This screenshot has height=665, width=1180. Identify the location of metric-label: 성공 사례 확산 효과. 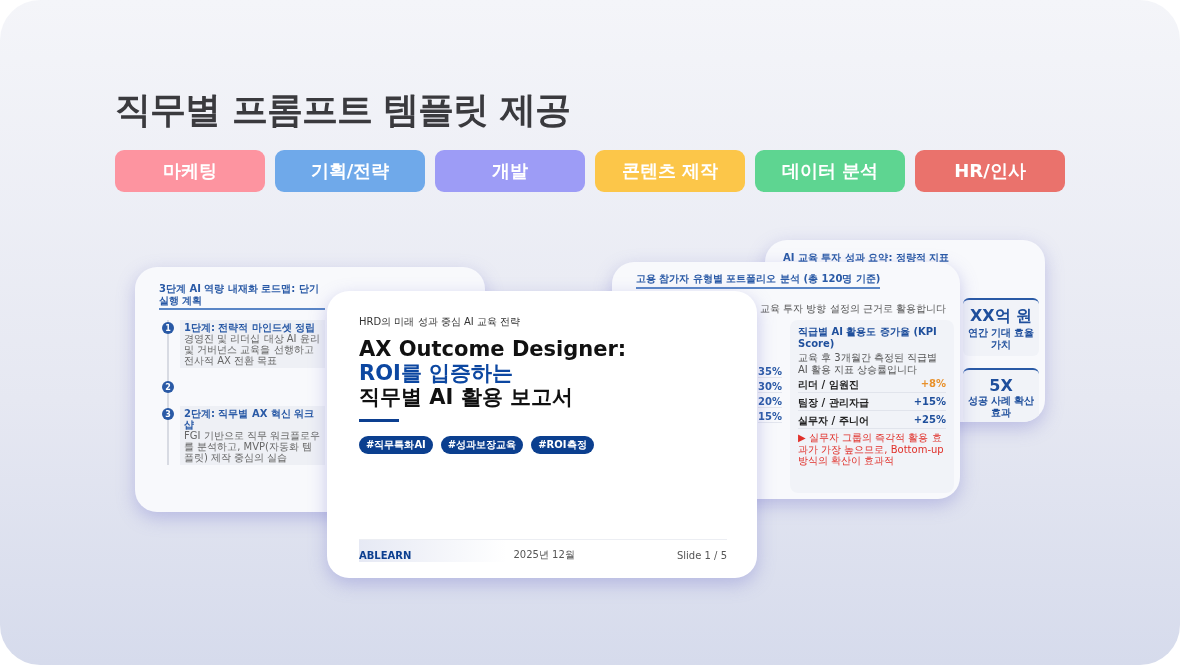
(1001, 406).